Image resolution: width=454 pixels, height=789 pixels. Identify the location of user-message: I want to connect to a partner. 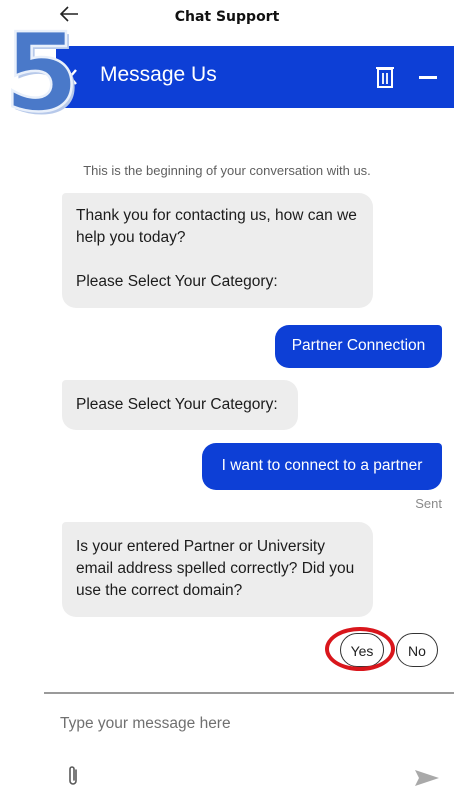
(322, 466).